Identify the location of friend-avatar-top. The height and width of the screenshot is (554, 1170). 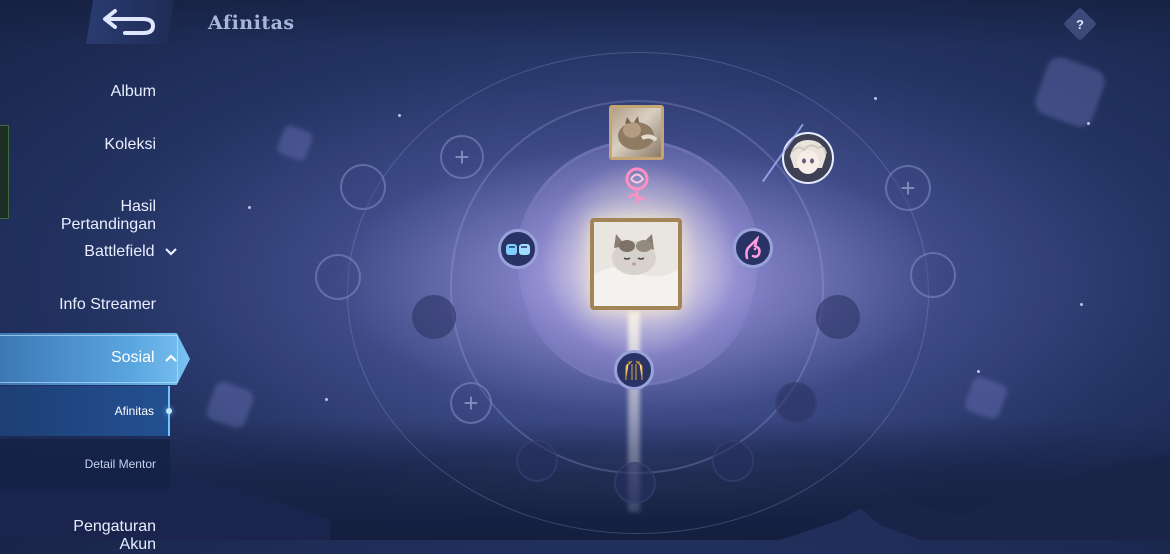
(636, 132).